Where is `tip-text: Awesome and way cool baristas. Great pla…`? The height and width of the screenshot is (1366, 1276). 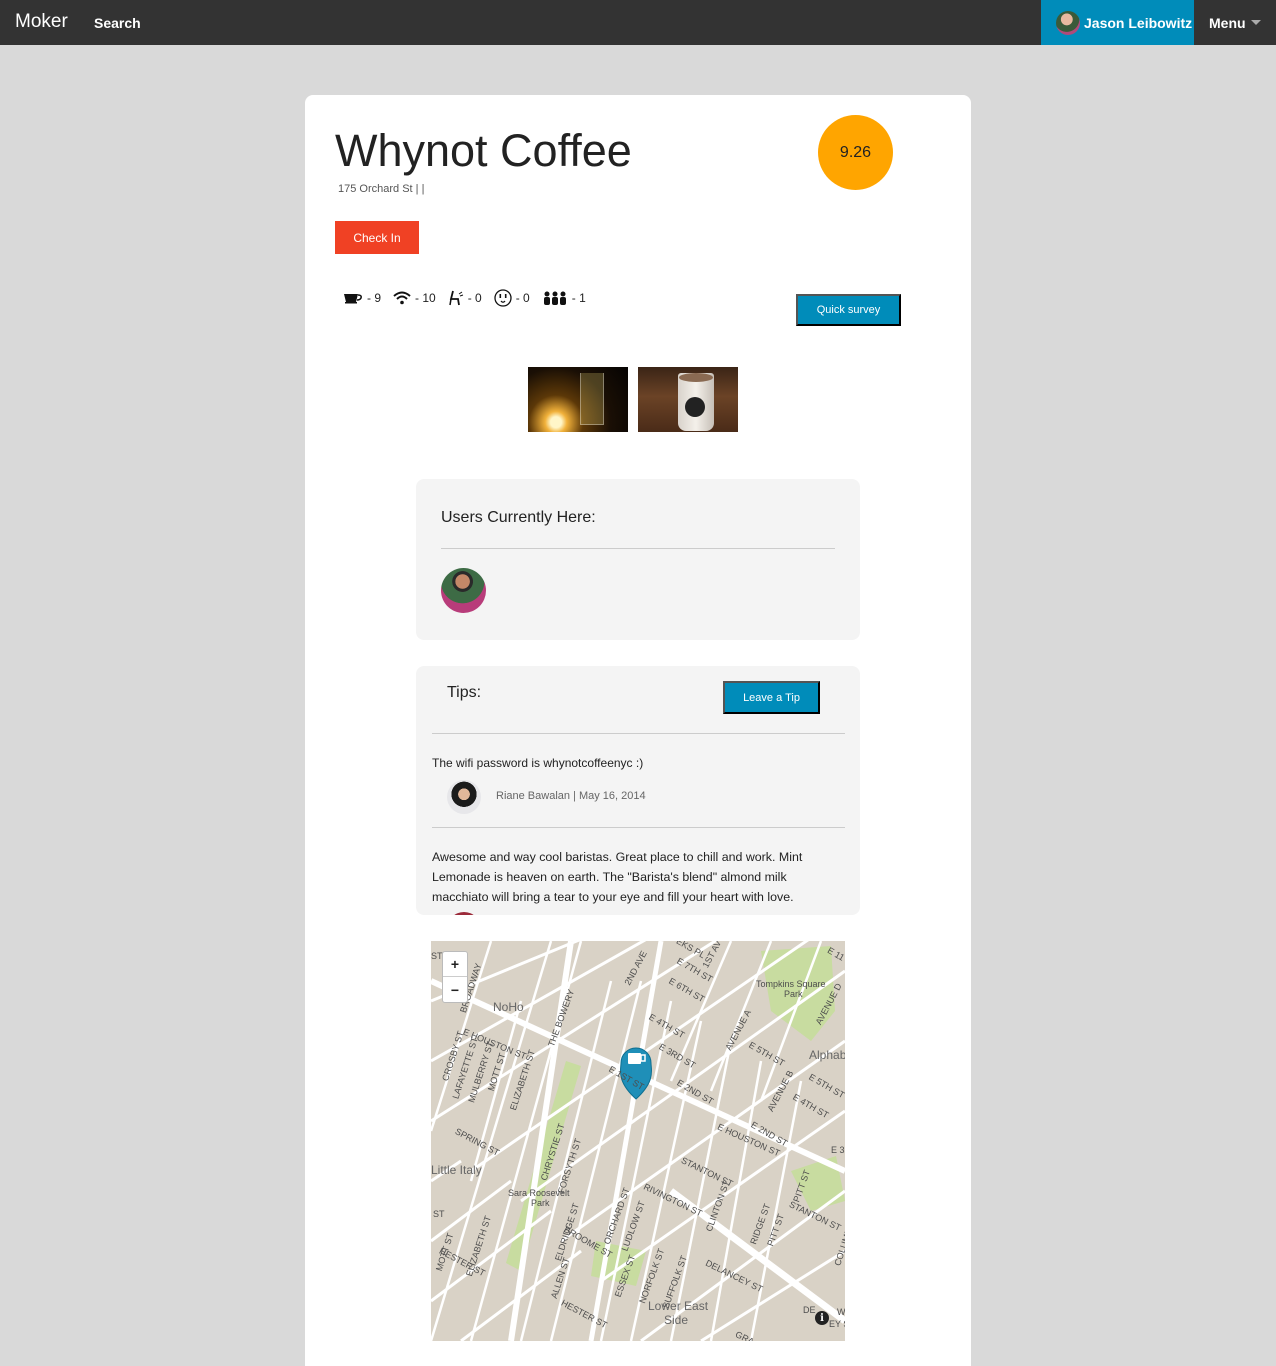 tip-text: Awesome and way cool baristas. Great pla… is located at coordinates (617, 877).